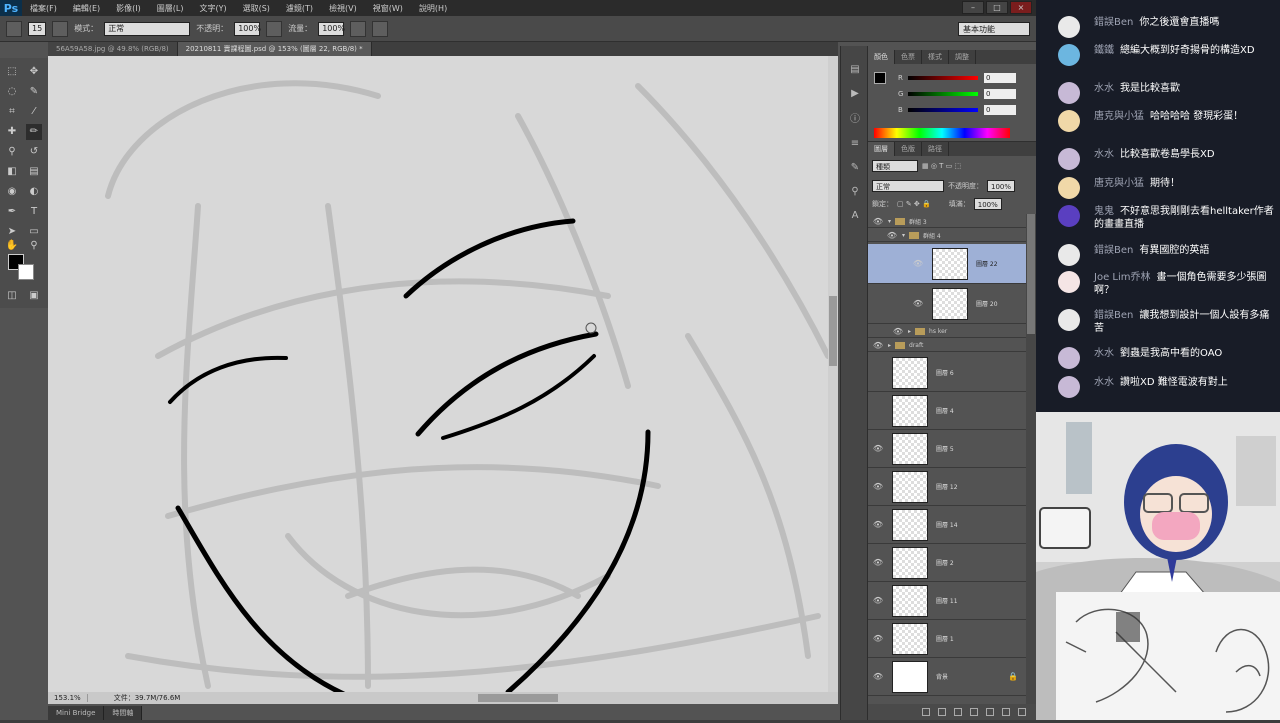 The image size is (1280, 723). I want to click on vertical-scroll-thumb, so click(833, 331).